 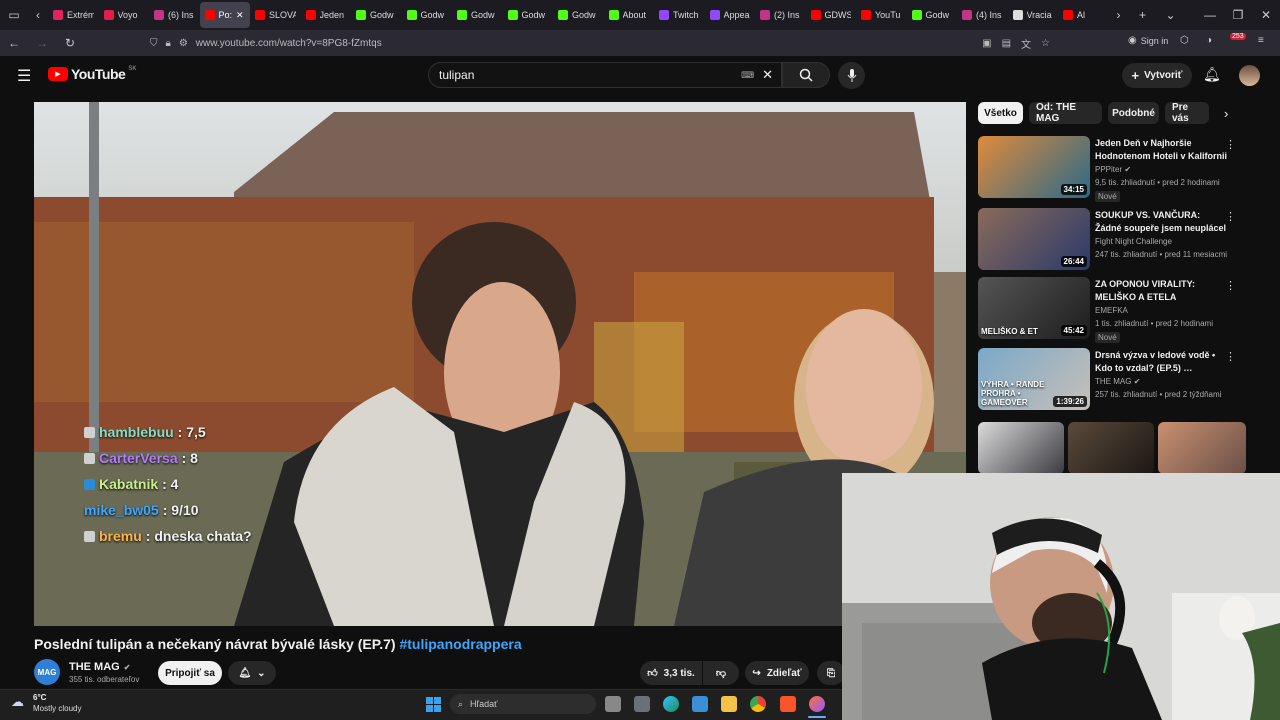 What do you see at coordinates (1119, 15) in the screenshot?
I see `tabs-scroll-right-icon: ›` at bounding box center [1119, 15].